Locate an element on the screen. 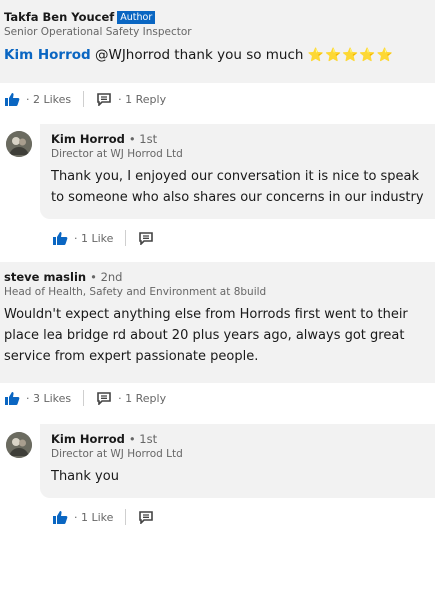 Image resolution: width=435 pixels, height=595 pixels. author-name: Takfa Ben Youcef is located at coordinates (59, 17).